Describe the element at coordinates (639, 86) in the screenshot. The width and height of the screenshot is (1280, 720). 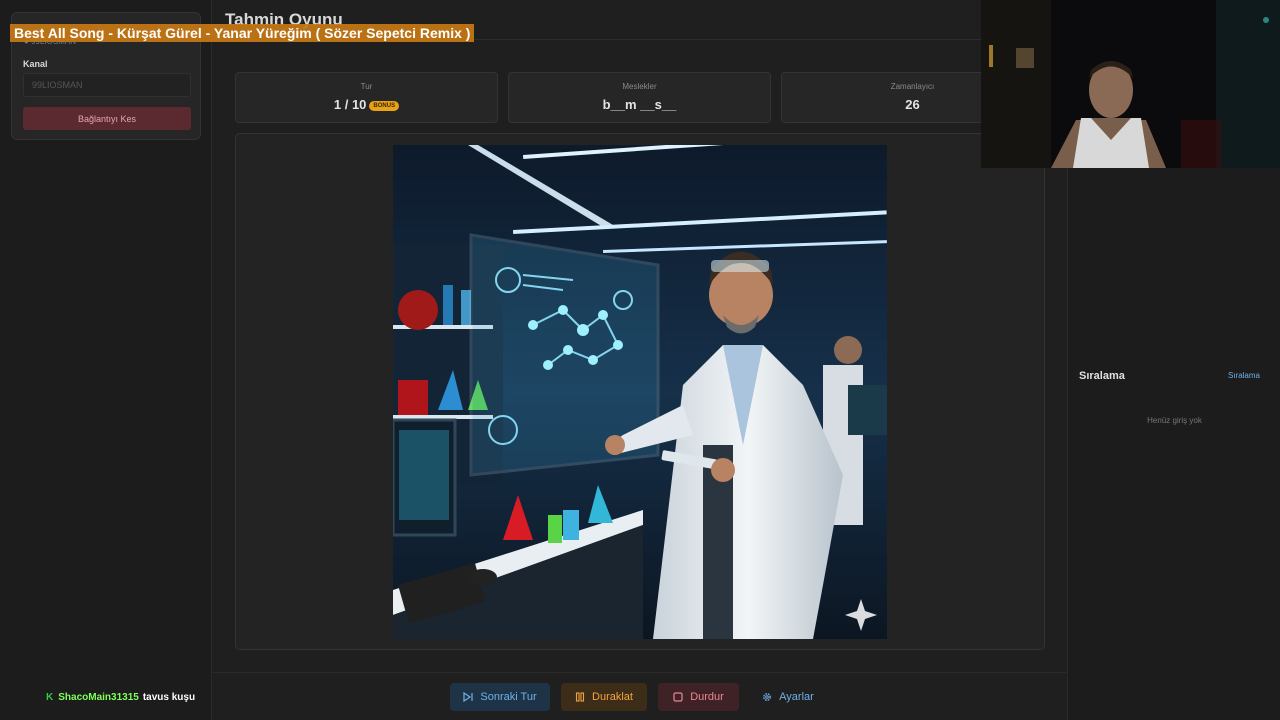
I see `category-label: Meslekler` at that location.